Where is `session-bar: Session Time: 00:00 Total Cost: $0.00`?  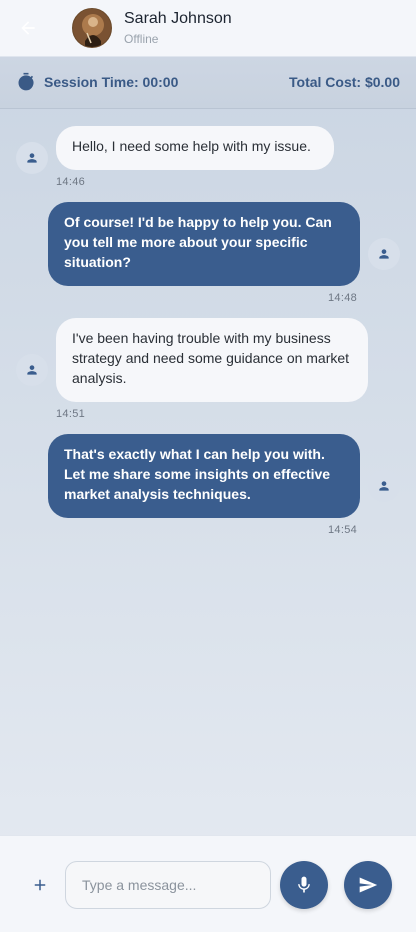 session-bar: Session Time: 00:00 Total Cost: $0.00 is located at coordinates (208, 83).